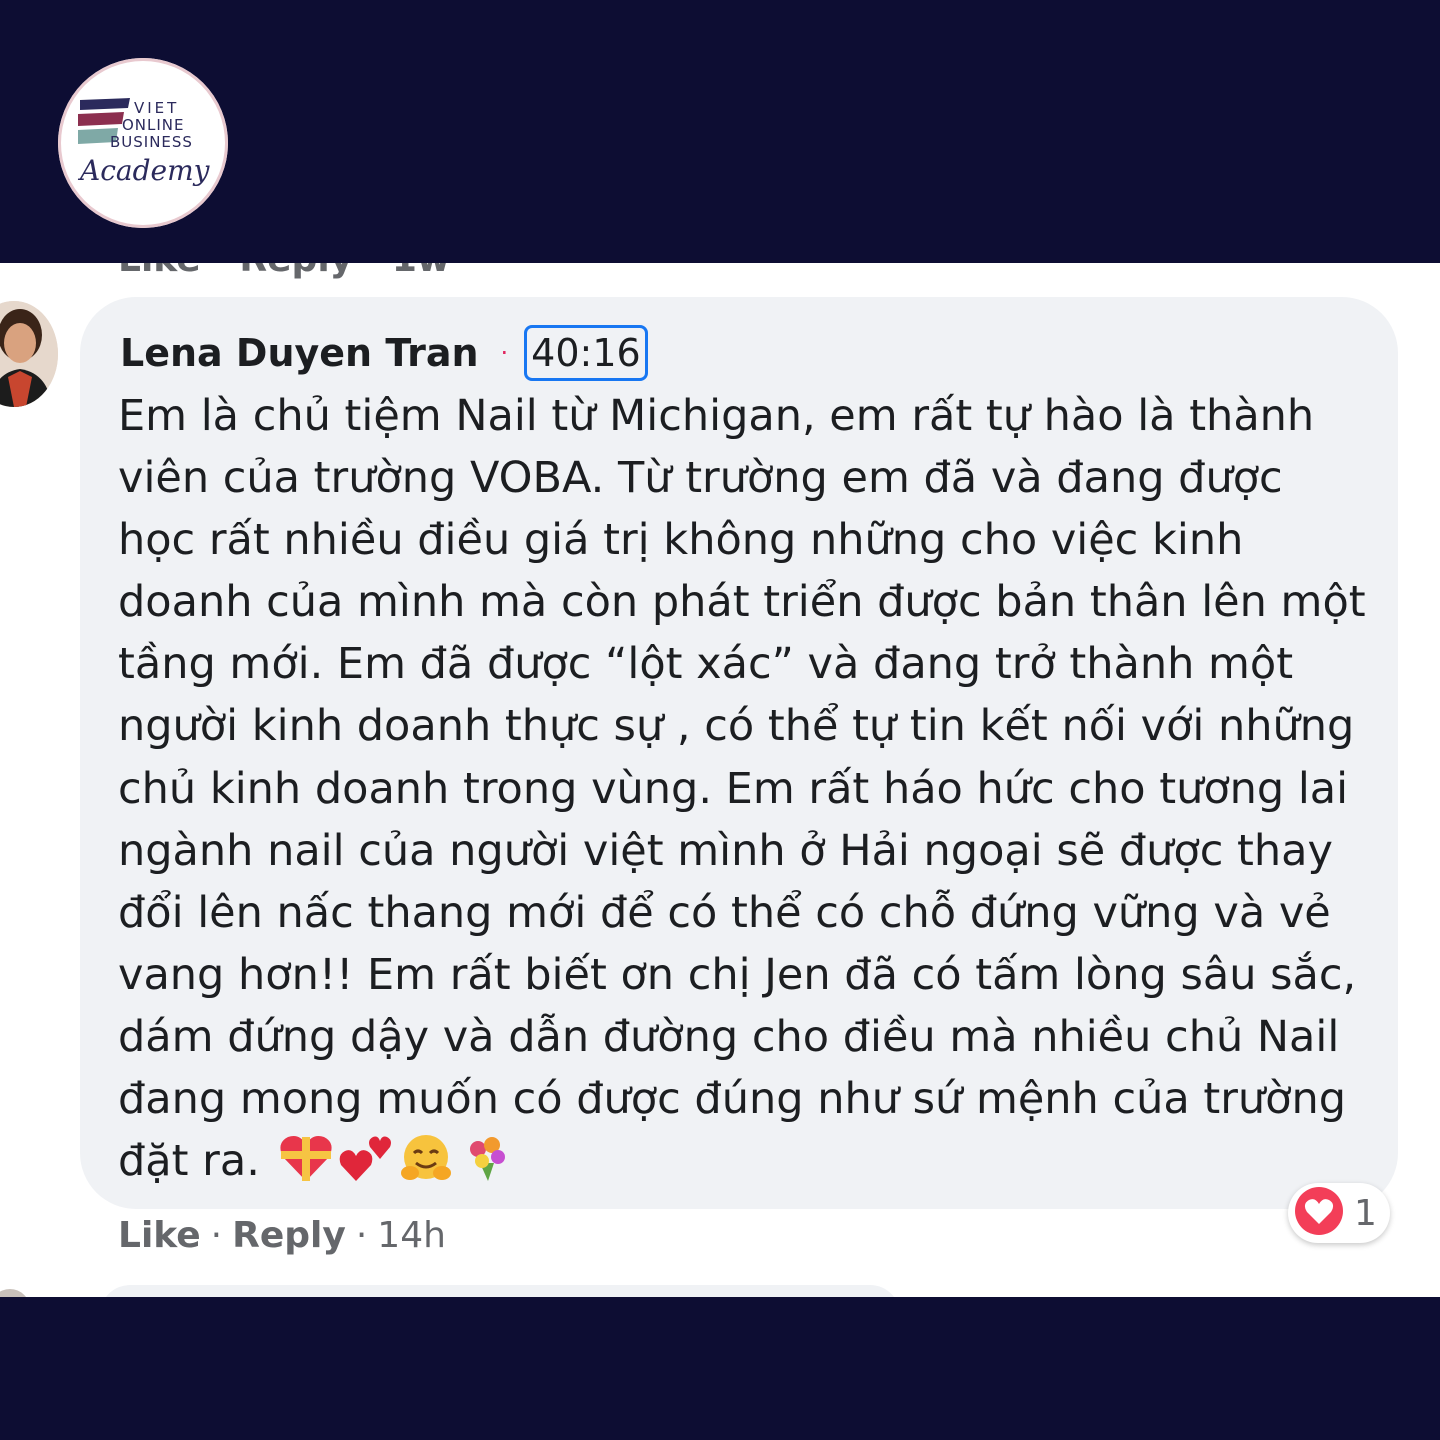  What do you see at coordinates (284, 271) in the screenshot?
I see `previous-comment-actions: Like · Reply · 1w` at bounding box center [284, 271].